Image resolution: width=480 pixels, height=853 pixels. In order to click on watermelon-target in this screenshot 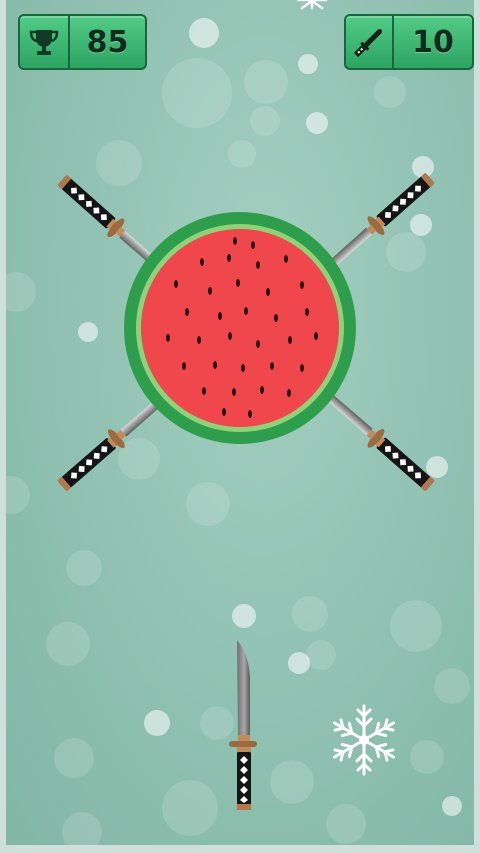, I will do `click(240, 328)`.